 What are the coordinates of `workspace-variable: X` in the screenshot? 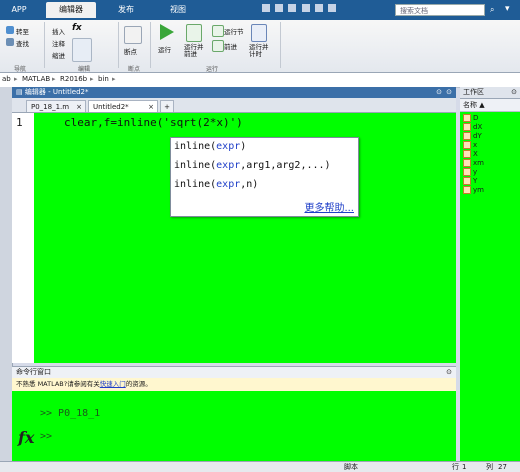 It's located at (470, 154).